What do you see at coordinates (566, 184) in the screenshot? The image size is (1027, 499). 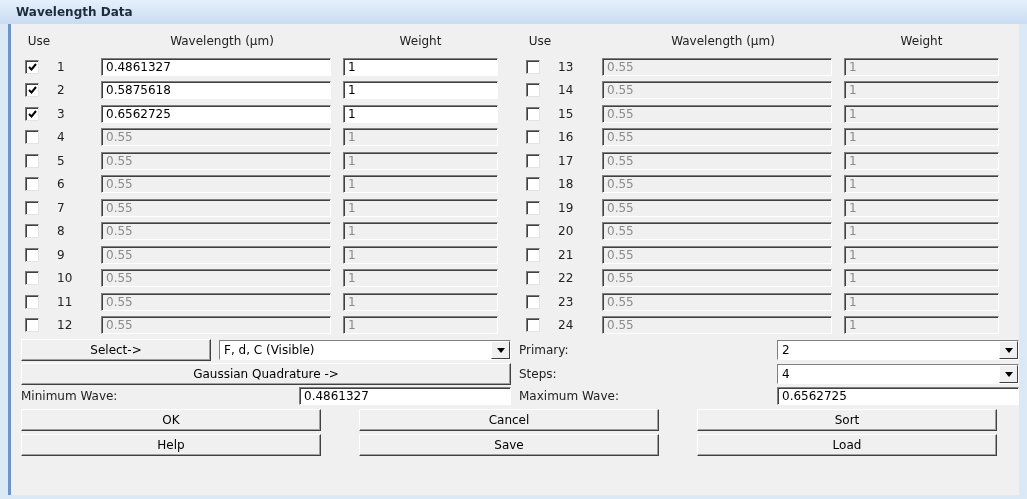 I see `row-number: 18` at bounding box center [566, 184].